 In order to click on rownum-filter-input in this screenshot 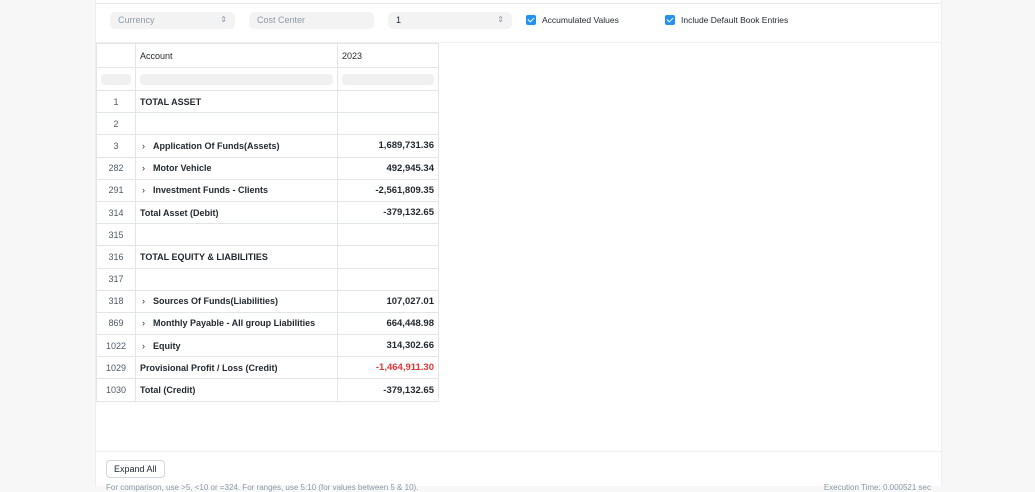, I will do `click(116, 79)`.